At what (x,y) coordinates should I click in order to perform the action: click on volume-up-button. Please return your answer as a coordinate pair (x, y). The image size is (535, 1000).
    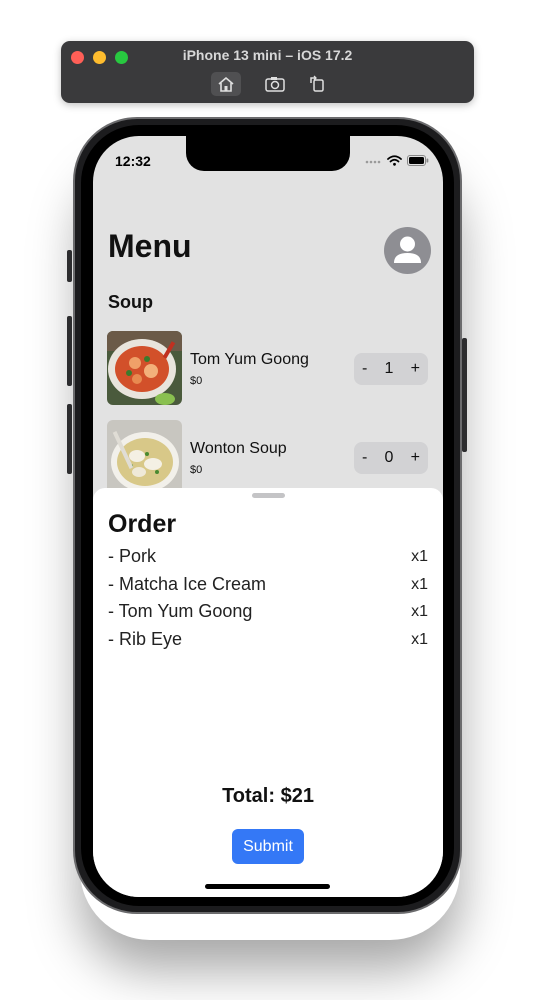
    Looking at the image, I should click on (69, 351).